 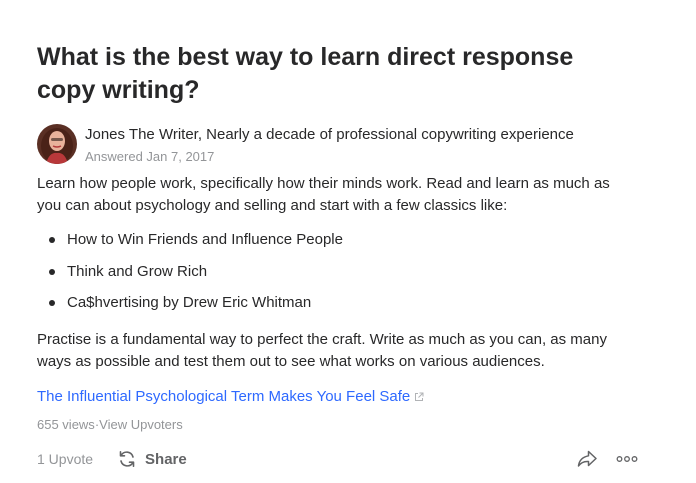 I want to click on avatar, so click(x=57, y=144).